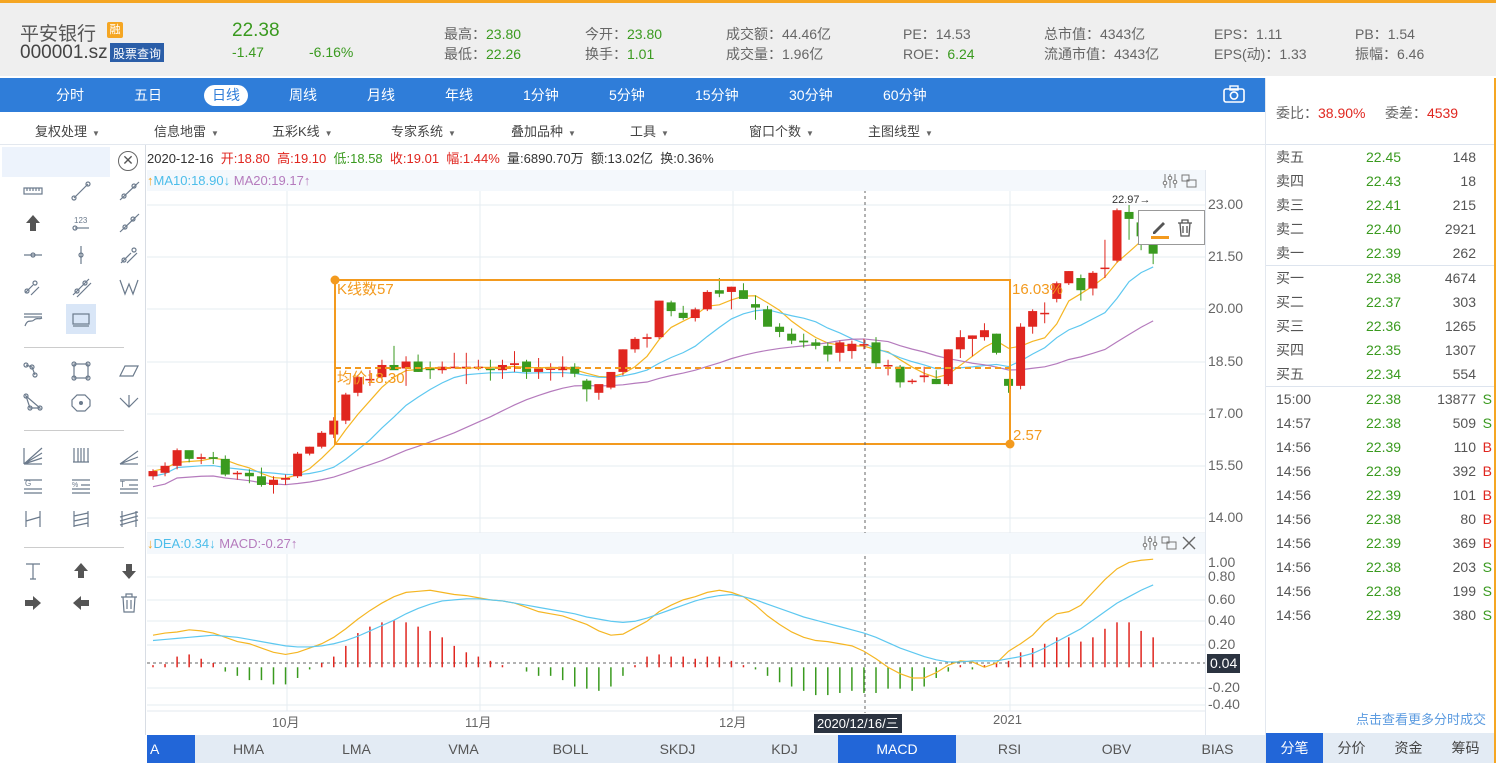 The width and height of the screenshot is (1496, 763). What do you see at coordinates (129, 371) in the screenshot?
I see `parallelogram-icon` at bounding box center [129, 371].